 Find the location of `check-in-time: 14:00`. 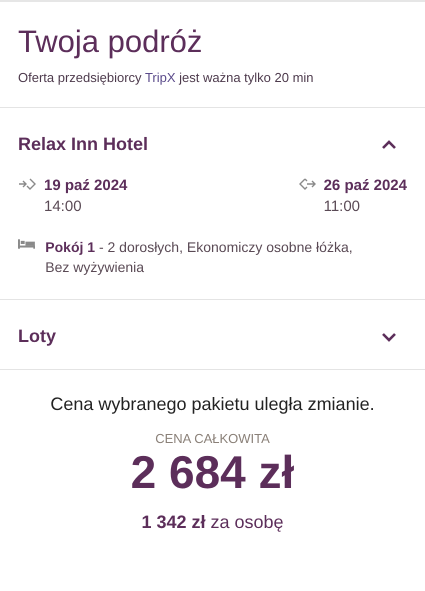

check-in-time: 14:00 is located at coordinates (63, 206).